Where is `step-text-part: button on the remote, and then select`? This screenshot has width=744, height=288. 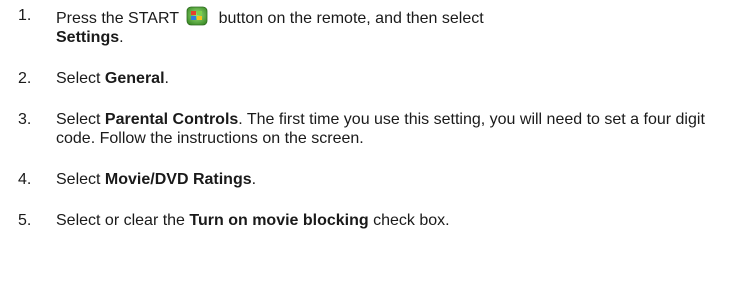
step-text-part: button on the remote, and then select is located at coordinates (351, 18).